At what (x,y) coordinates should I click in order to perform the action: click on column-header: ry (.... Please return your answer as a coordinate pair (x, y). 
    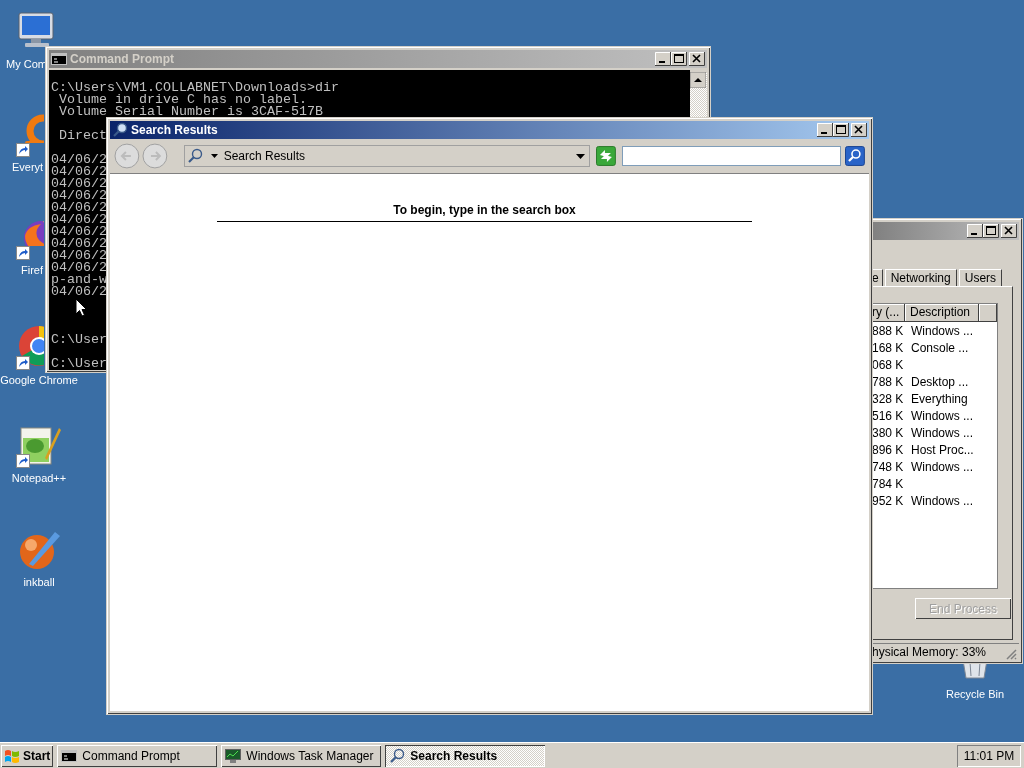
    Looking at the image, I should click on (888, 313).